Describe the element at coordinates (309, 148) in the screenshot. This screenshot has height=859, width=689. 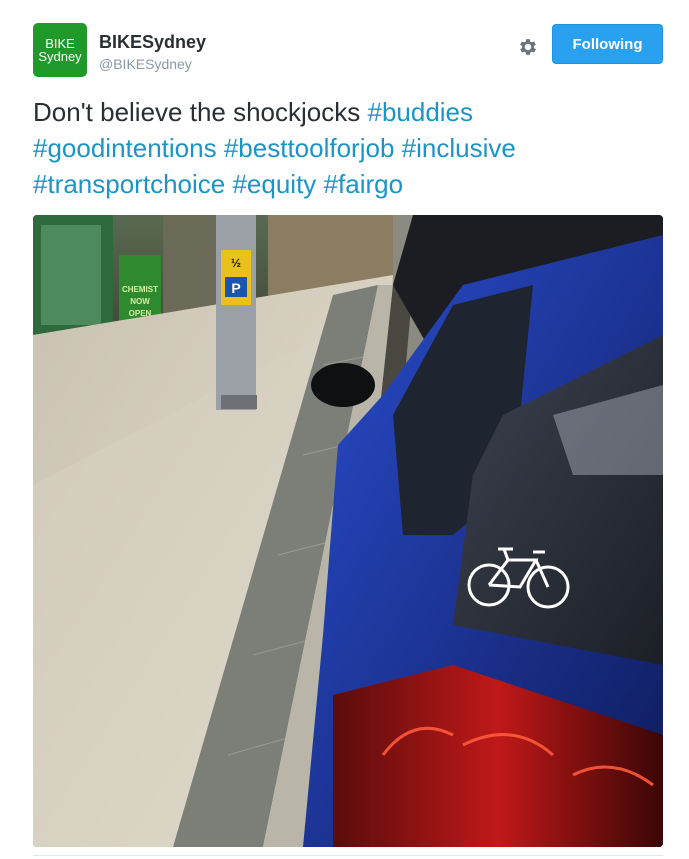
I see `hashtag-link: #besttoolforjob` at that location.